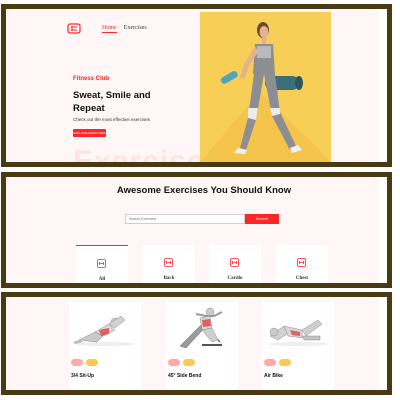 The width and height of the screenshot is (400, 400). What do you see at coordinates (74, 28) in the screenshot?
I see `dumbbell-logo-icon` at bounding box center [74, 28].